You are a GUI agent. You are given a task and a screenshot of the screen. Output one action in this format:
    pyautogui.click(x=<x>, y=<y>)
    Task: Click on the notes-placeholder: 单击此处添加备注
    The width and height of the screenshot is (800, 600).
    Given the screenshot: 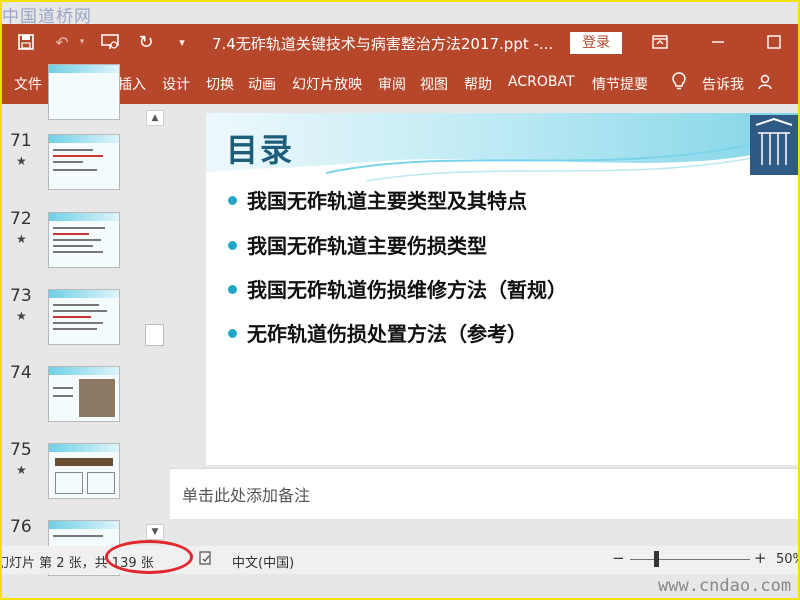 What is the action you would take?
    pyautogui.click(x=246, y=495)
    